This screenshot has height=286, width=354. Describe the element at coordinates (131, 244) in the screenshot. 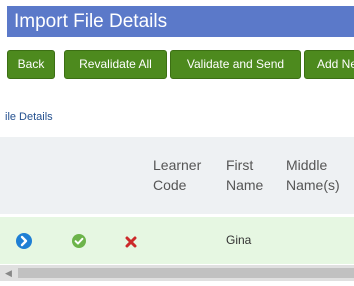

I see `delete-x-icon` at that location.